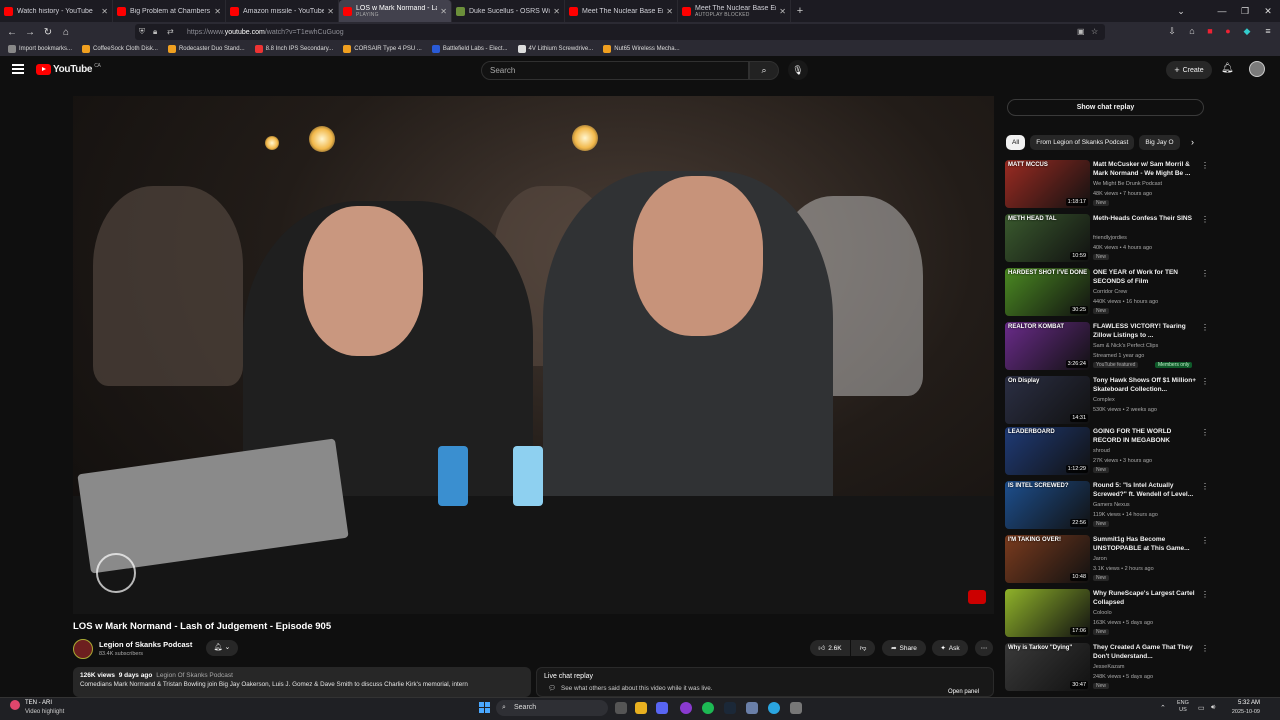  Describe the element at coordinates (1047, 559) in the screenshot. I see `video-thumbnail: I'M TAKING OVER! 10:48` at that location.